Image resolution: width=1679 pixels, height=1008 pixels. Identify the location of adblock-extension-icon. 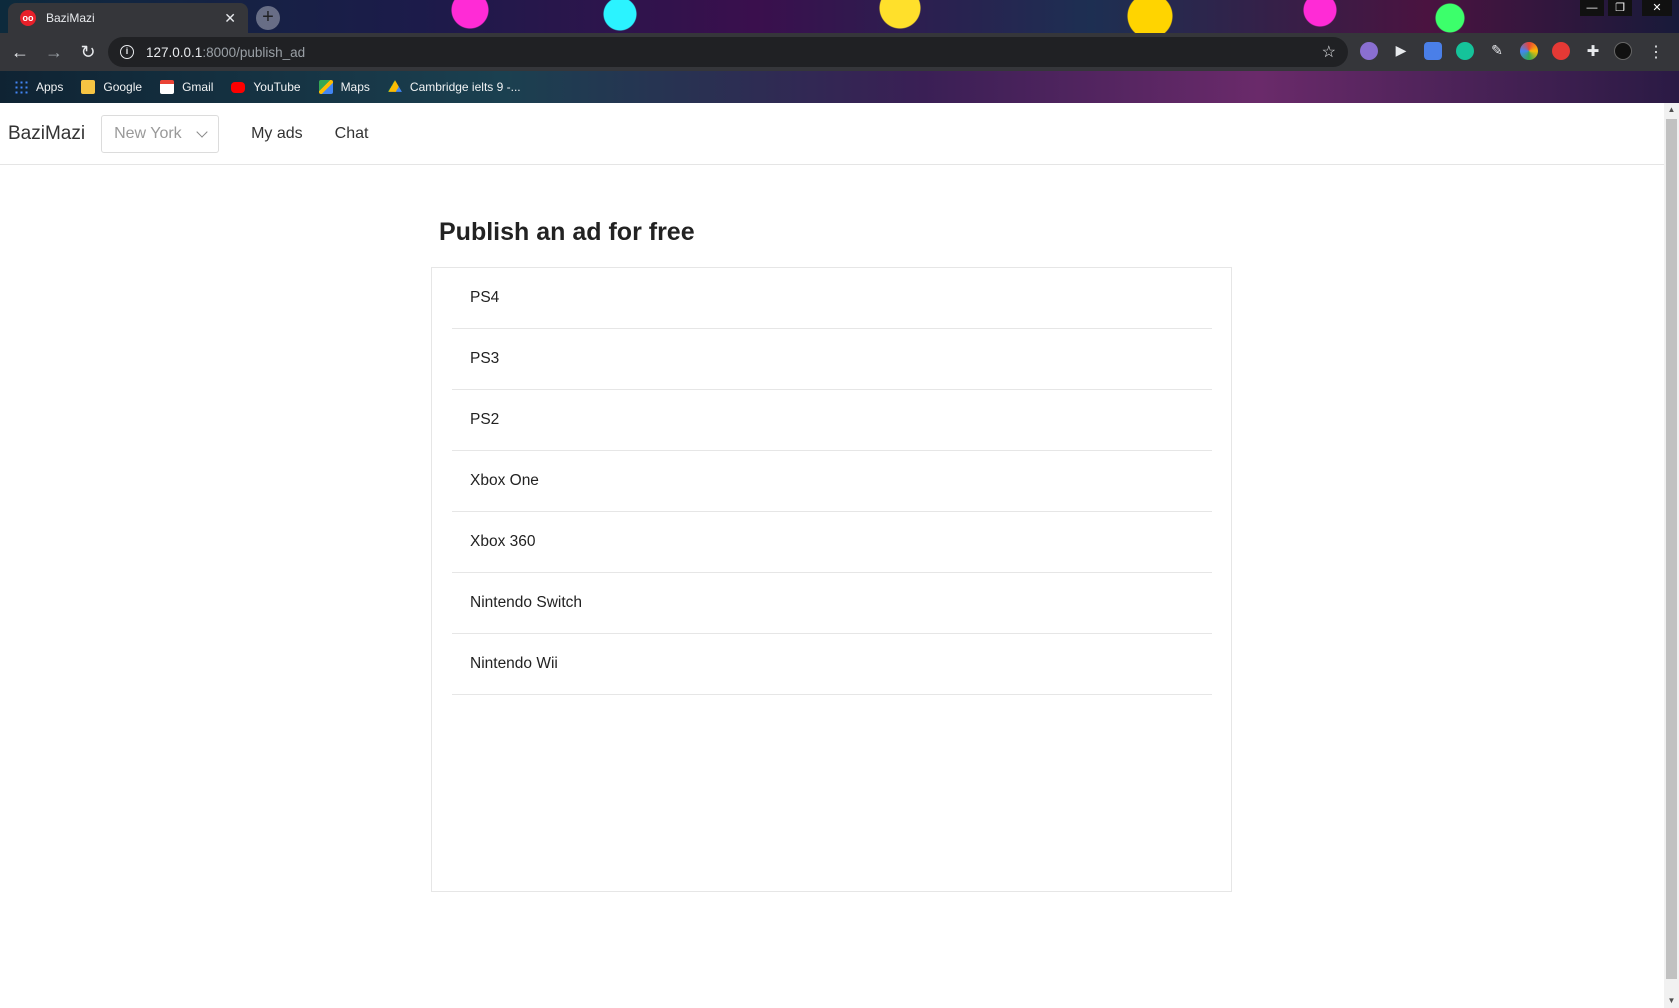
(1561, 51).